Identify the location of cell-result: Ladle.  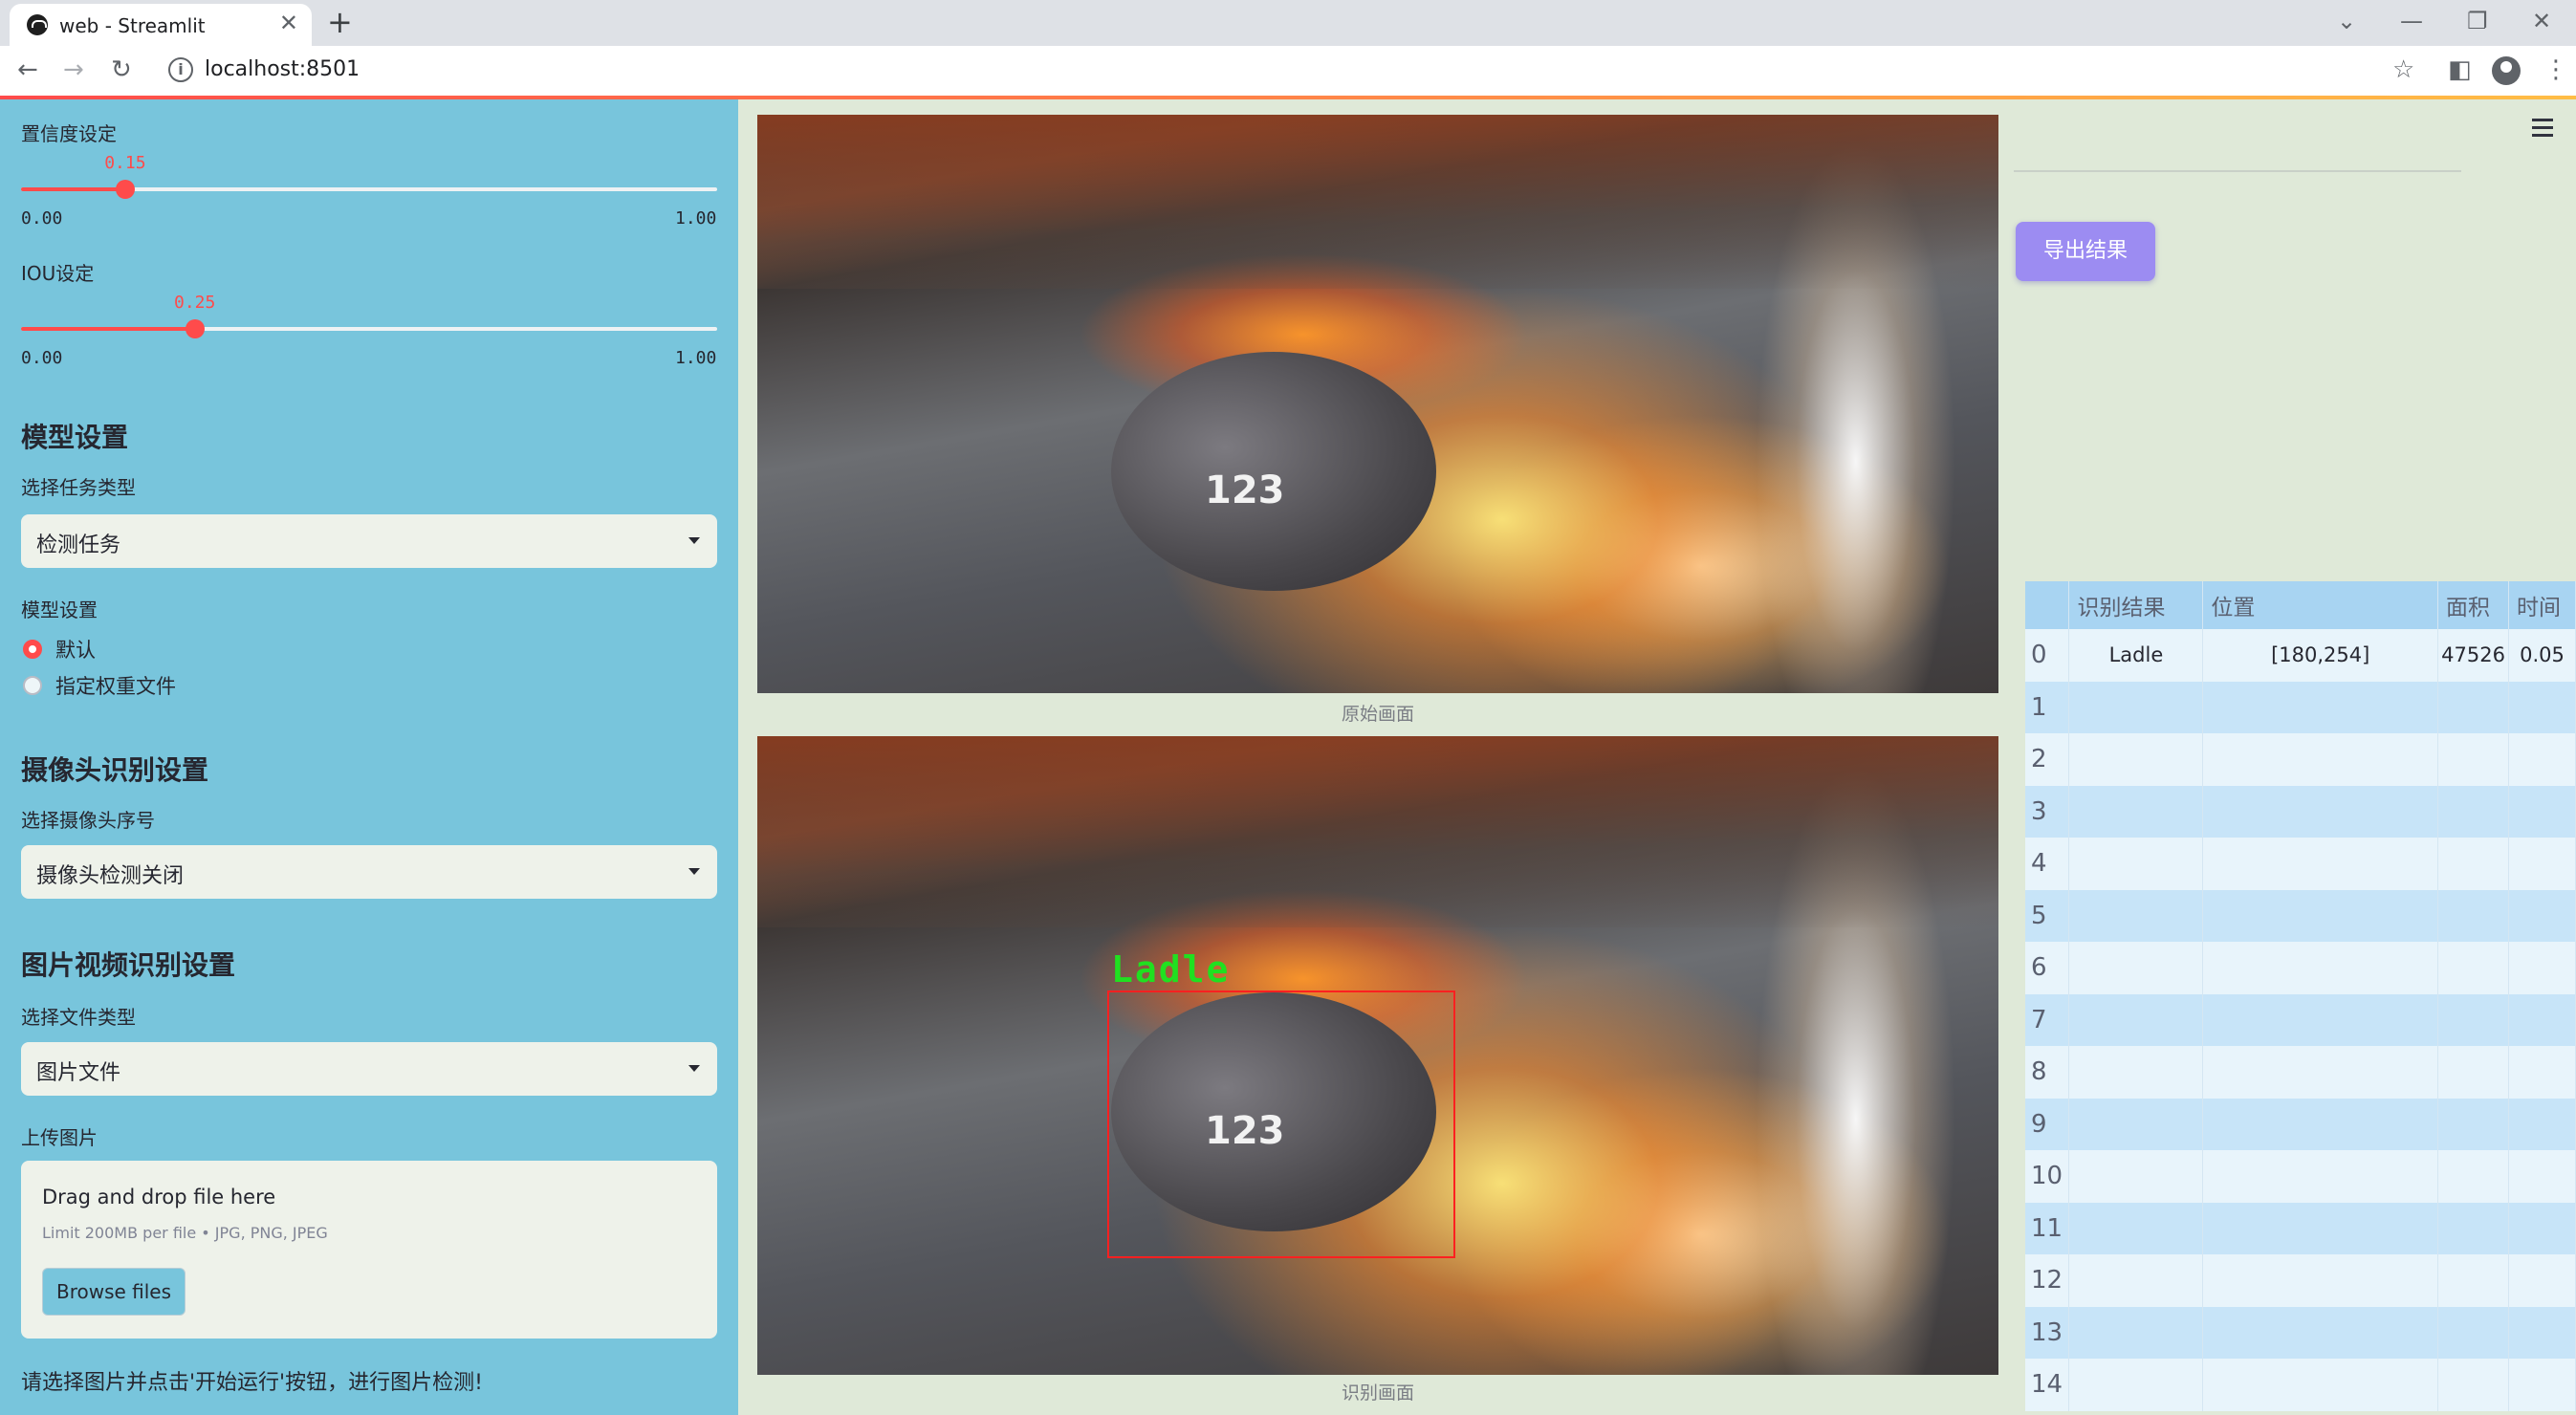
(2136, 655).